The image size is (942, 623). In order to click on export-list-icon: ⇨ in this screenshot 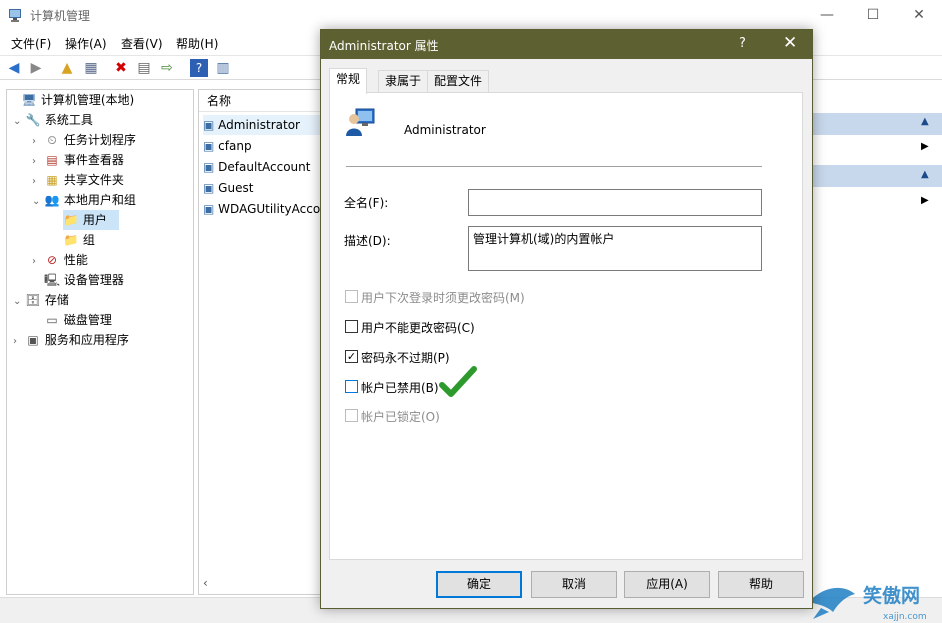, I will do `click(167, 68)`.